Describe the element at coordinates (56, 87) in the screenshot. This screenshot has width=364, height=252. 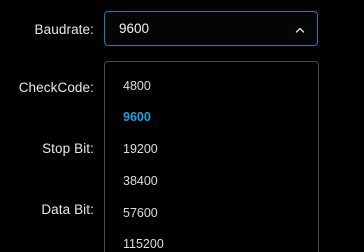
I see `checkcode-label: CheckCode:` at that location.